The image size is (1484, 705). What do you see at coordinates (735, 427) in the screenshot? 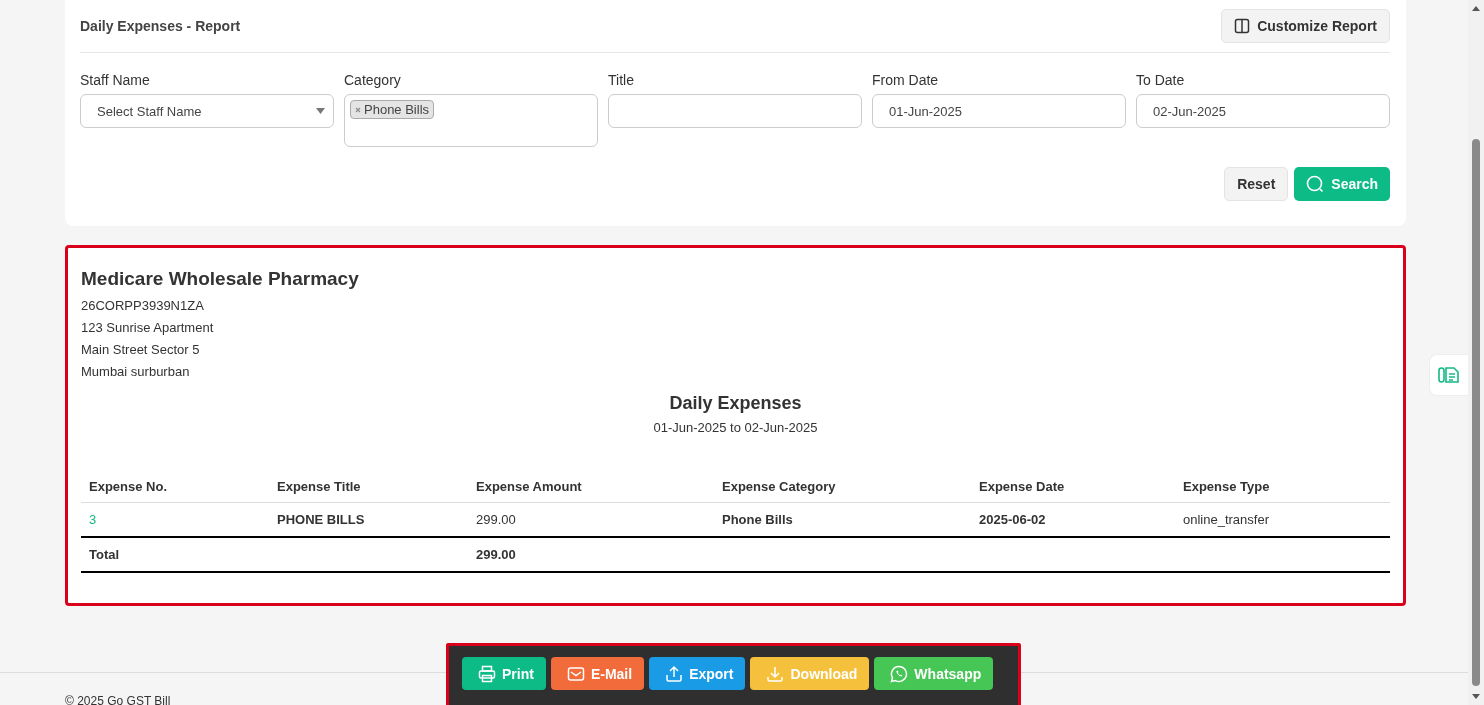
I see `report-period: 01-Jun-2025 to 02-Jun-2025` at bounding box center [735, 427].